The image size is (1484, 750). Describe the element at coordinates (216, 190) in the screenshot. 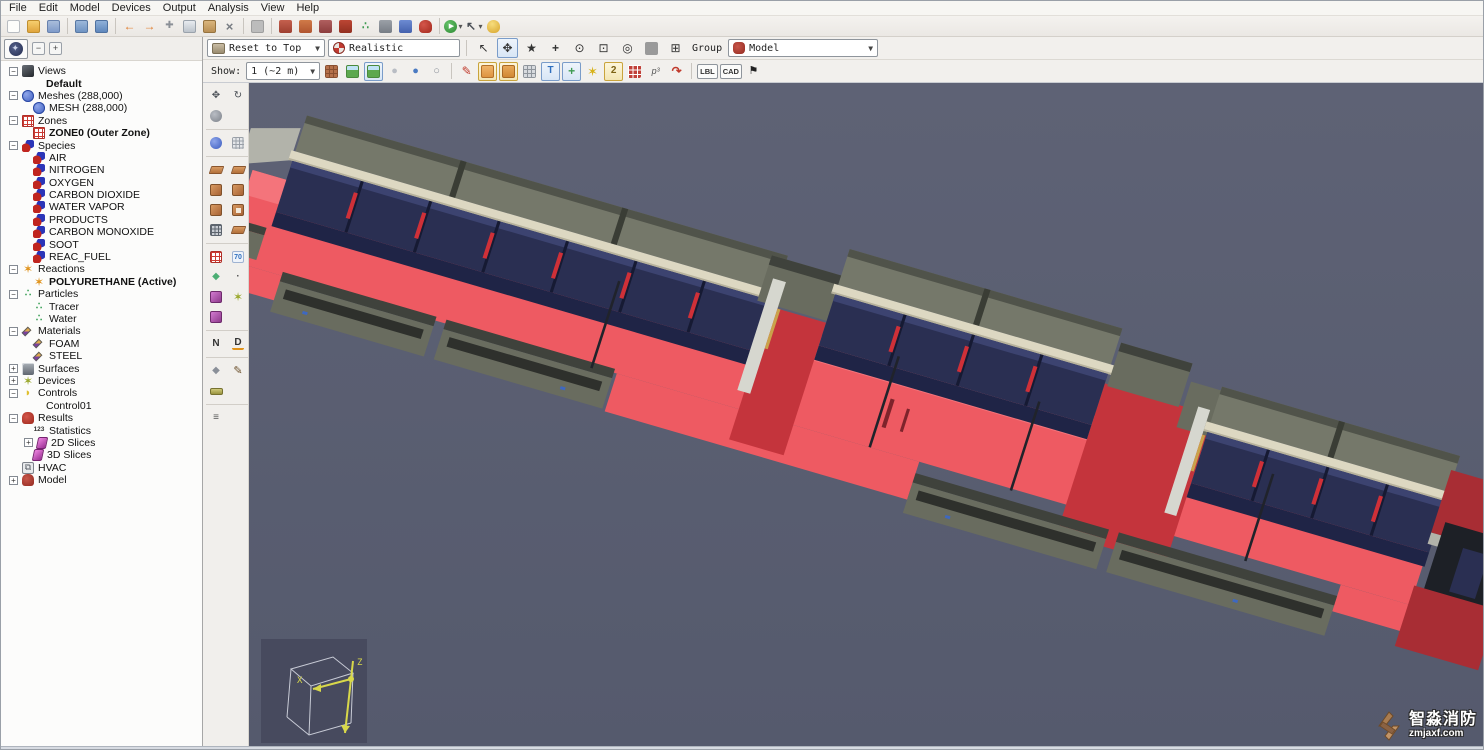

I see `draw-block-button` at that location.